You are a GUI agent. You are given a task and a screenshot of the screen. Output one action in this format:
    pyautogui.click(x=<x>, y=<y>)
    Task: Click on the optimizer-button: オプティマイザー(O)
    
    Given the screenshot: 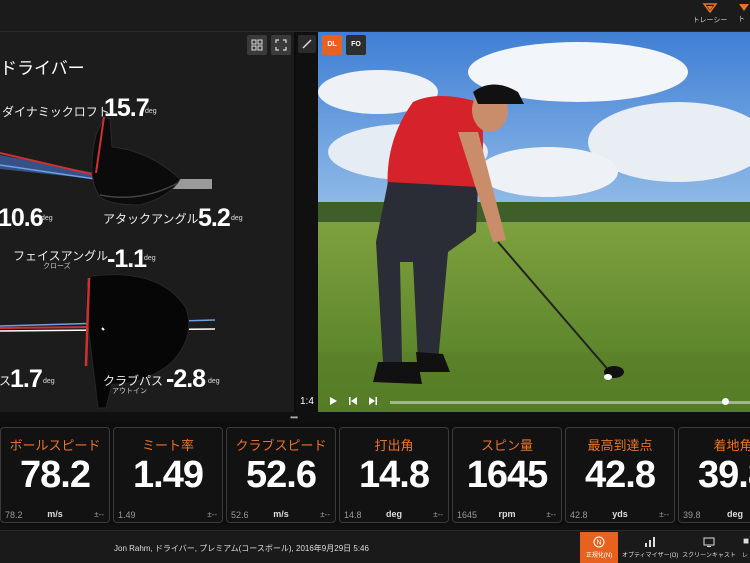 What is the action you would take?
    pyautogui.click(x=650, y=547)
    